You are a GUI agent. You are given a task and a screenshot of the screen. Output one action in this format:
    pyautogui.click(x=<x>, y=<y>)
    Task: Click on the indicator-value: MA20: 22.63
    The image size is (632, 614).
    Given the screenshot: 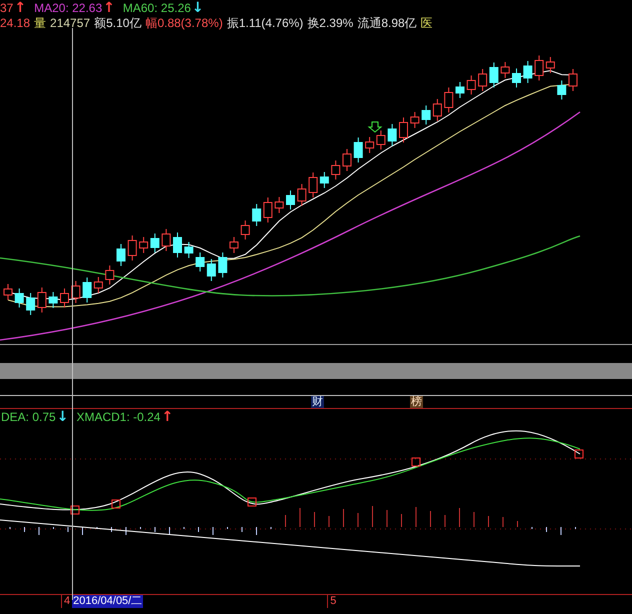 What is the action you would take?
    pyautogui.click(x=68, y=7)
    